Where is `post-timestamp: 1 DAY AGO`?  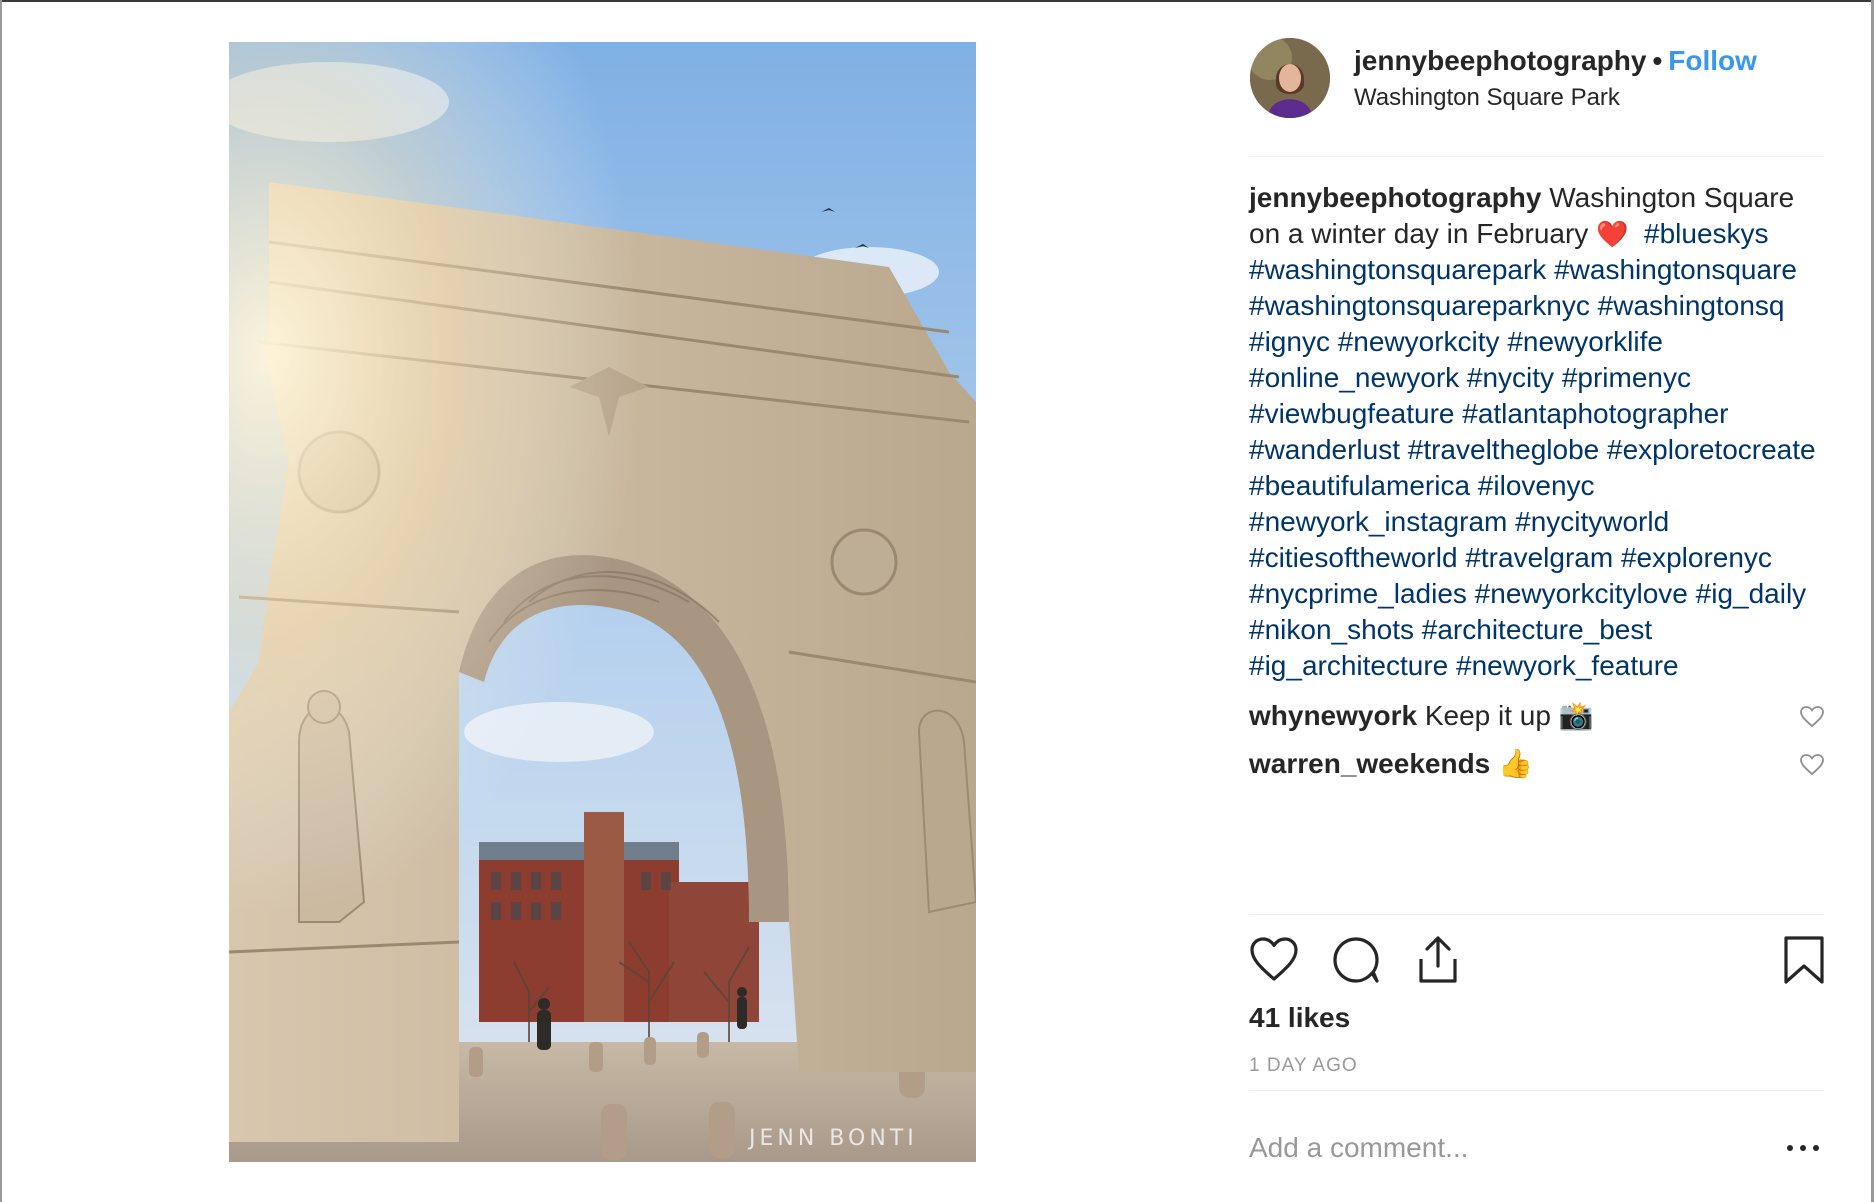
post-timestamp: 1 DAY AGO is located at coordinates (1303, 1066).